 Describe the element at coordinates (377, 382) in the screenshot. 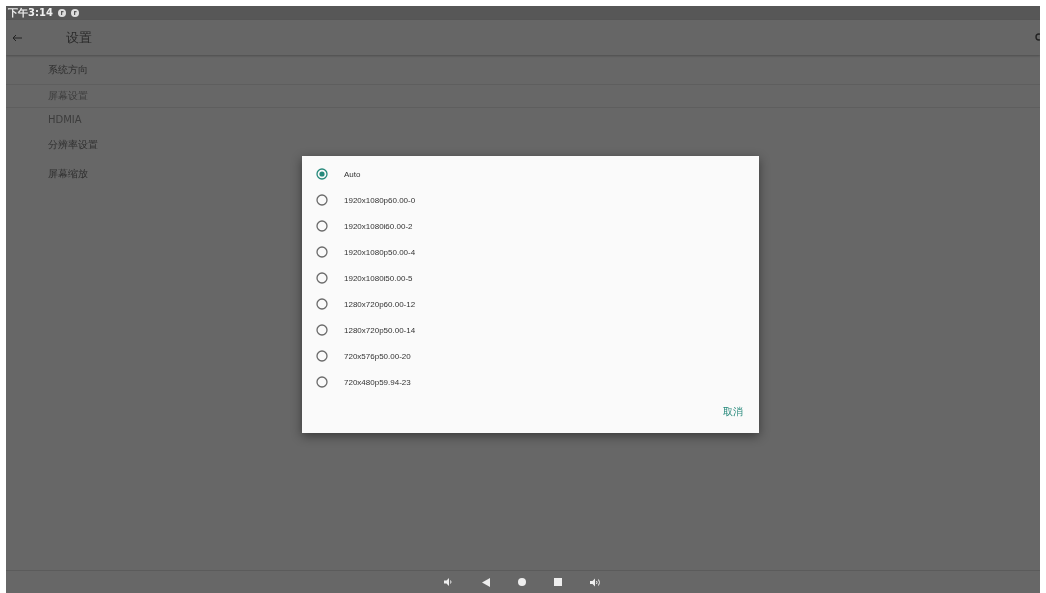

I see `option-label: 720x480p59.94-23` at that location.